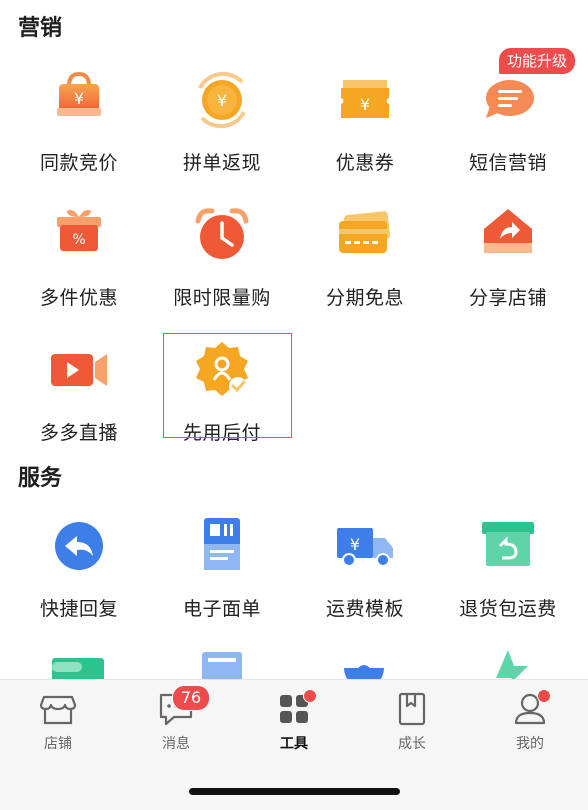 The width and height of the screenshot is (588, 810). What do you see at coordinates (221, 609) in the screenshot?
I see `tile-label: 电子面单` at bounding box center [221, 609].